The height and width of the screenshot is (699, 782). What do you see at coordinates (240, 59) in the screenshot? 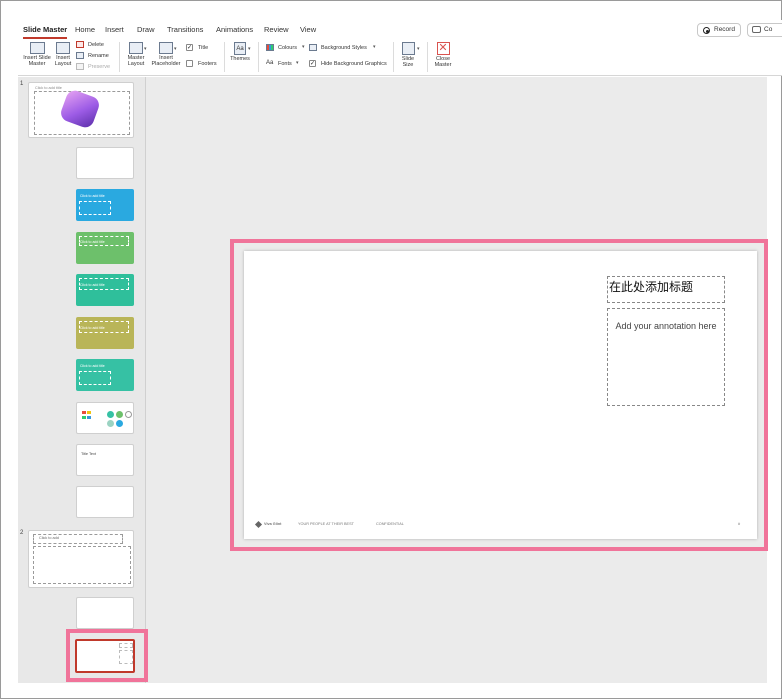
I see `themes-label: Themes` at bounding box center [240, 59].